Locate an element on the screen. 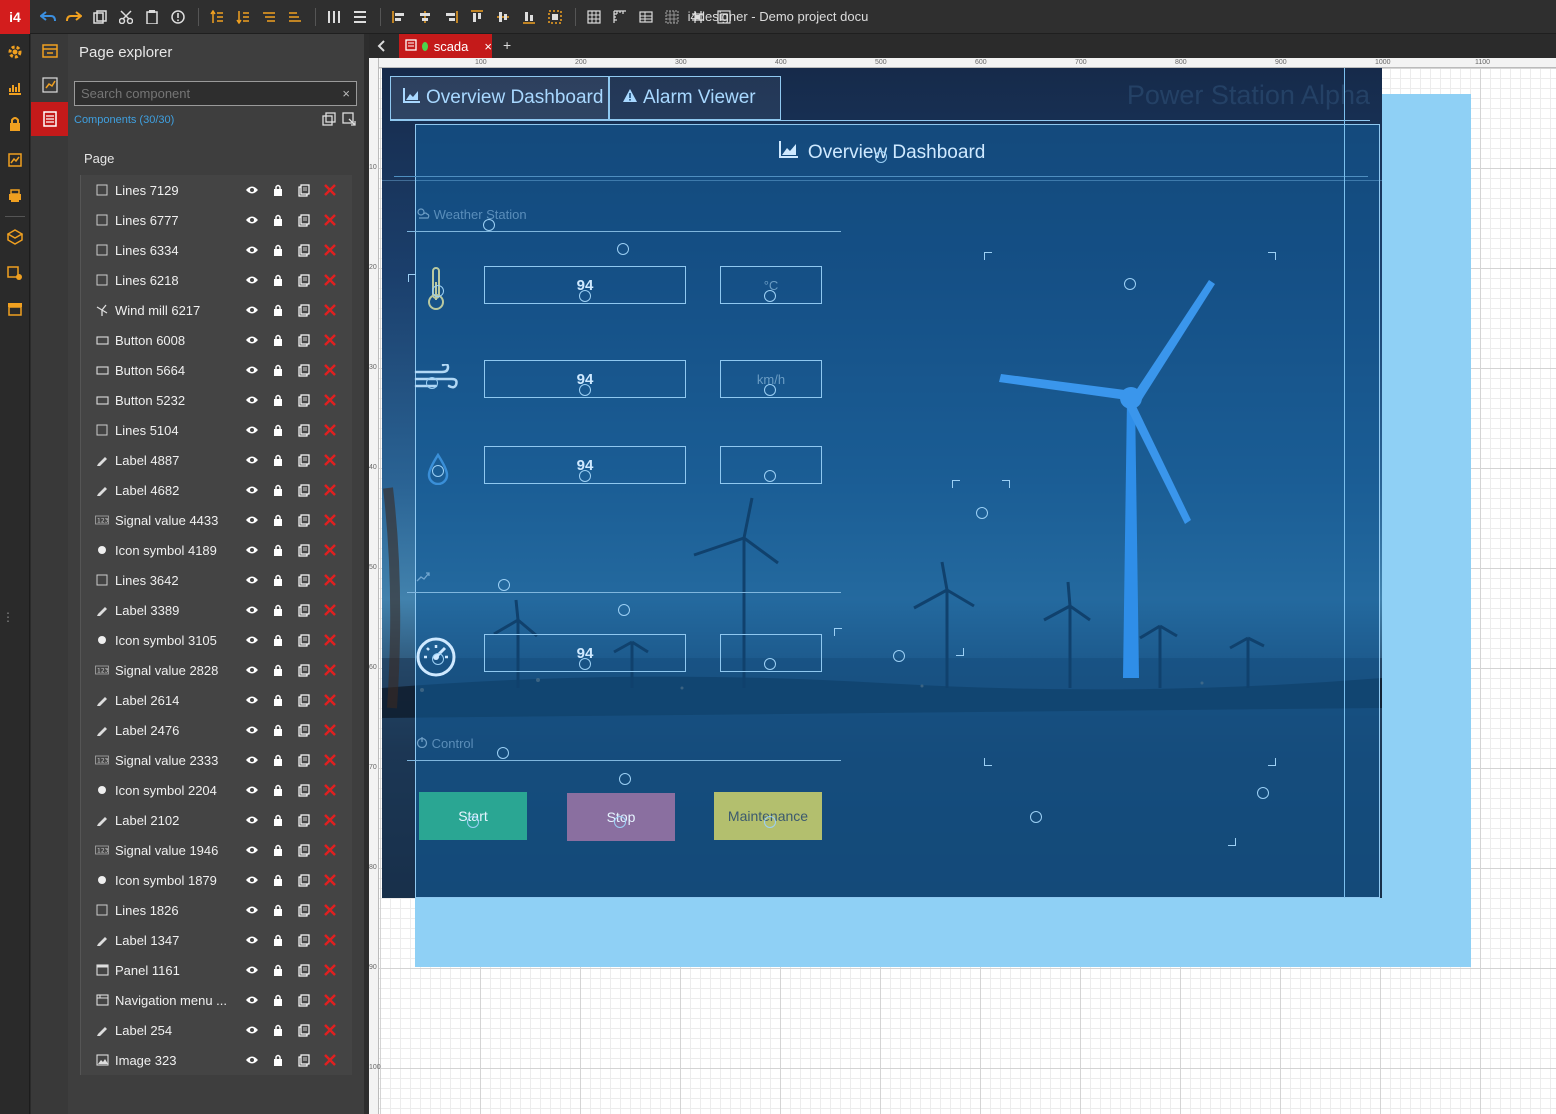 Image resolution: width=1556 pixels, height=1114 pixels. component-settings-icon is located at coordinates (15, 273).